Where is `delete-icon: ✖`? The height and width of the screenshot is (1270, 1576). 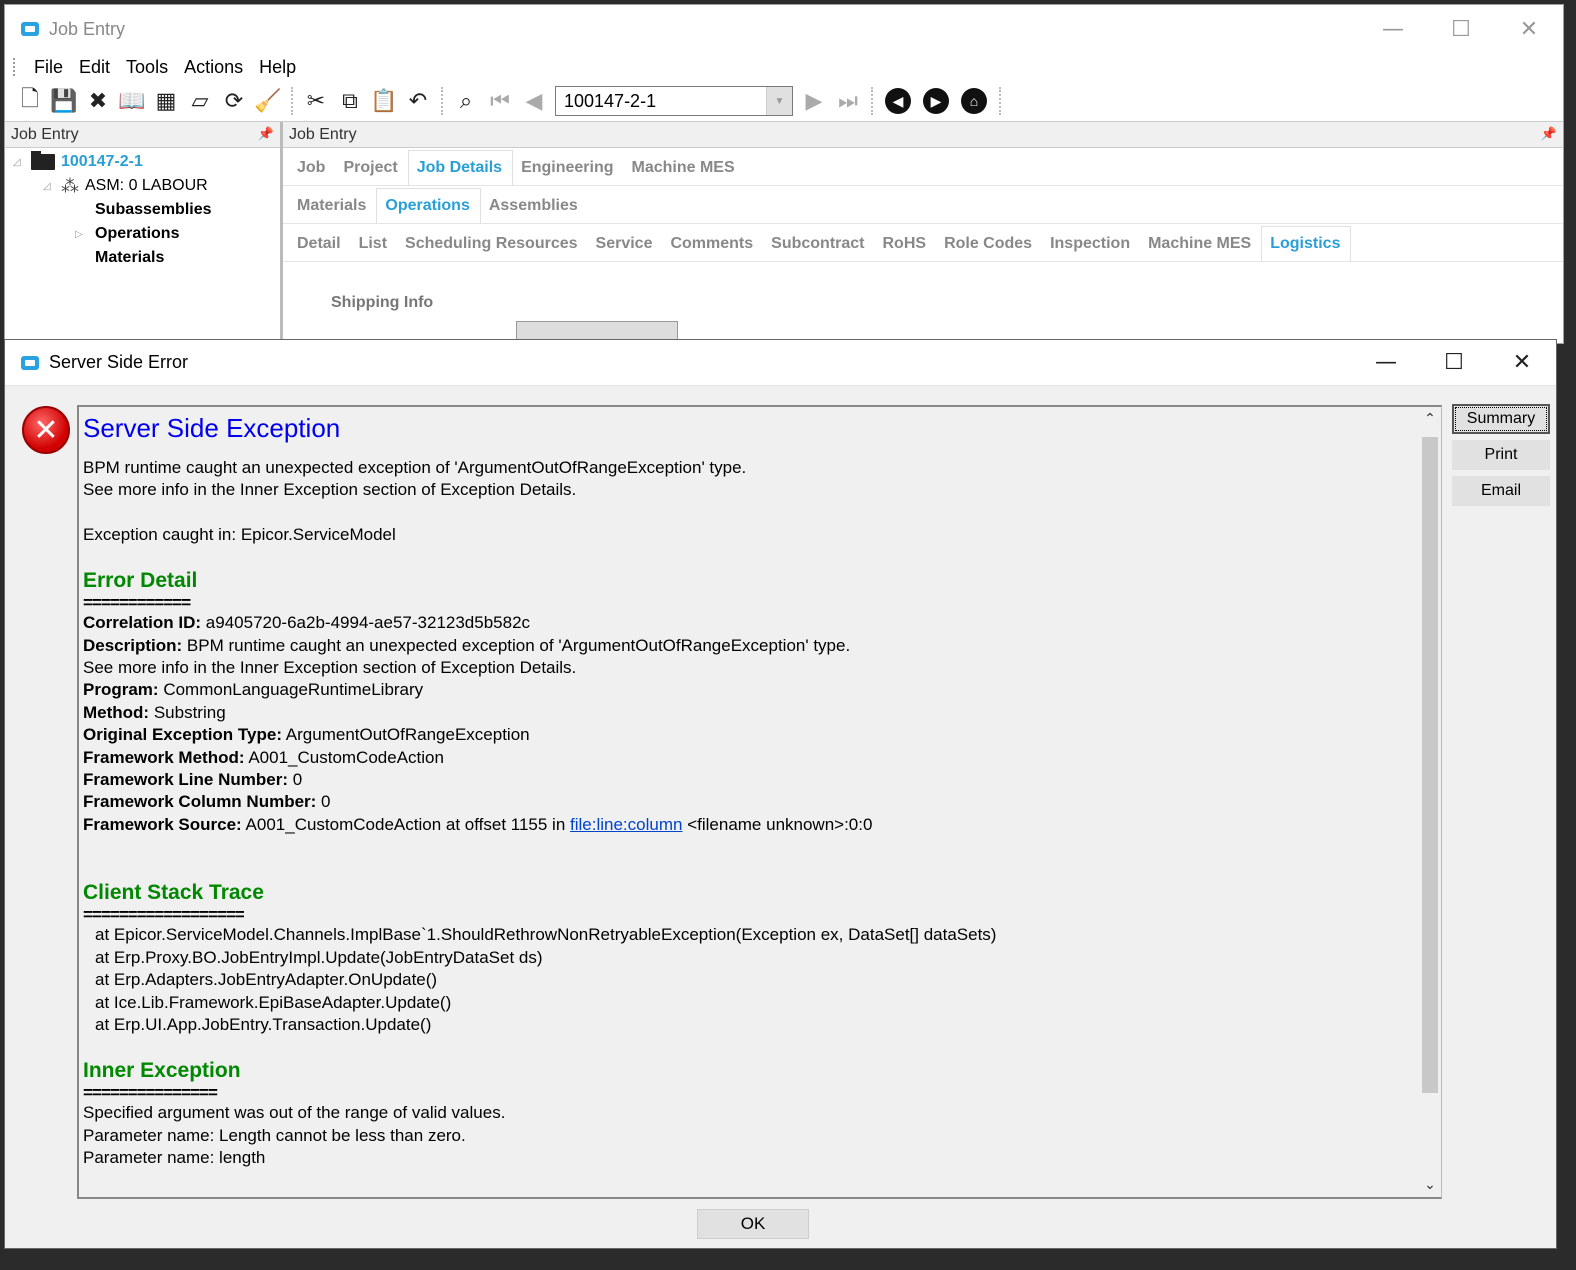
delete-icon: ✖ is located at coordinates (98, 101).